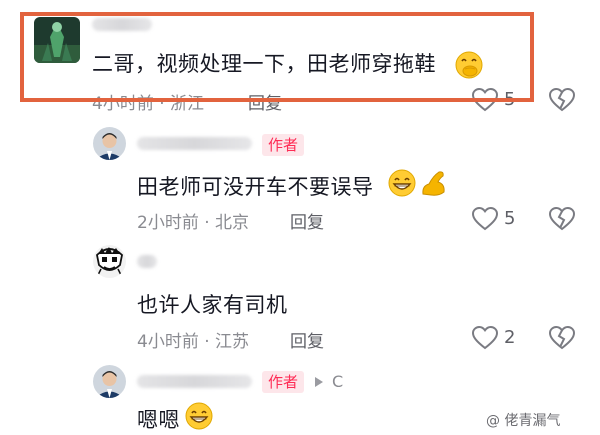  Describe the element at coordinates (469, 65) in the screenshot. I see `grinning-face-hand-over-mouth-emoji` at that location.